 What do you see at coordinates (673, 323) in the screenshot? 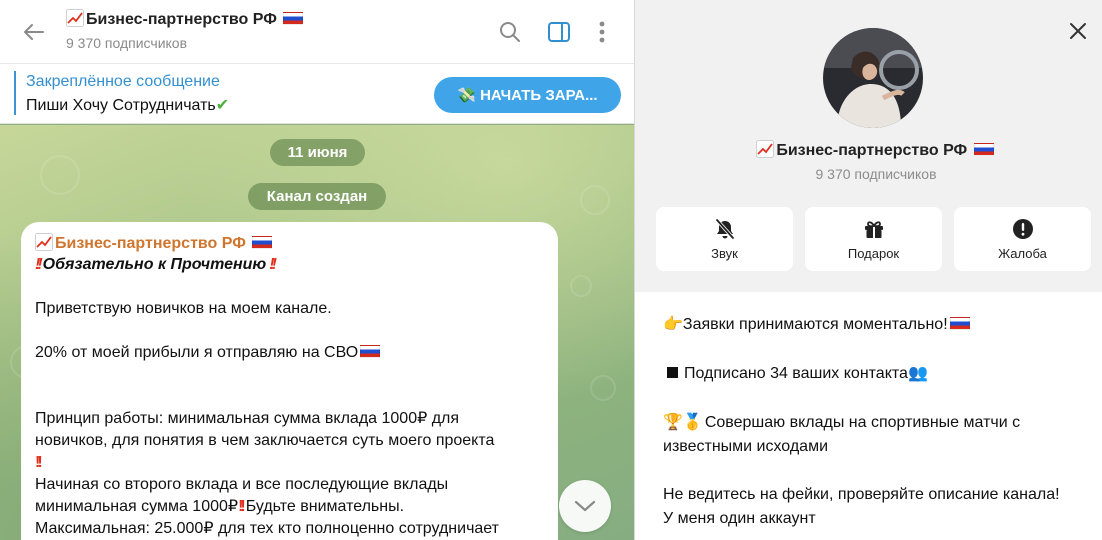
I see `pointing-hand-icon: 👉` at bounding box center [673, 323].